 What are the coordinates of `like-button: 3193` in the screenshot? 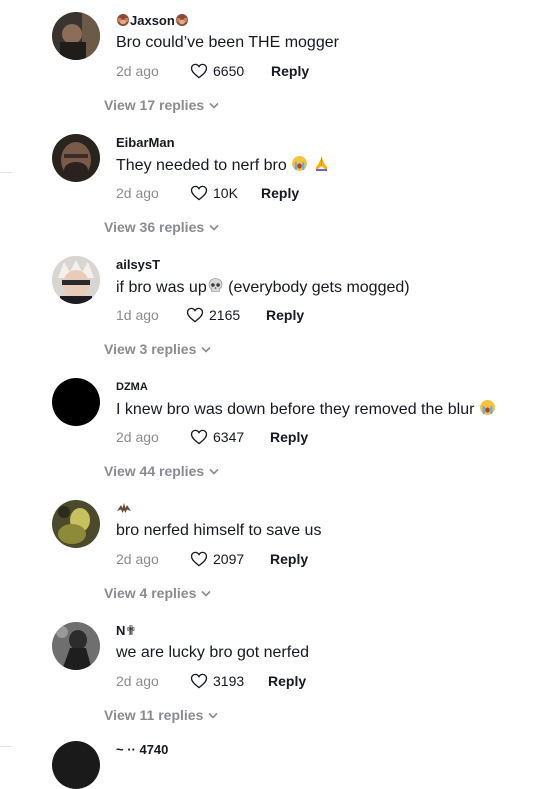 It's located at (217, 681).